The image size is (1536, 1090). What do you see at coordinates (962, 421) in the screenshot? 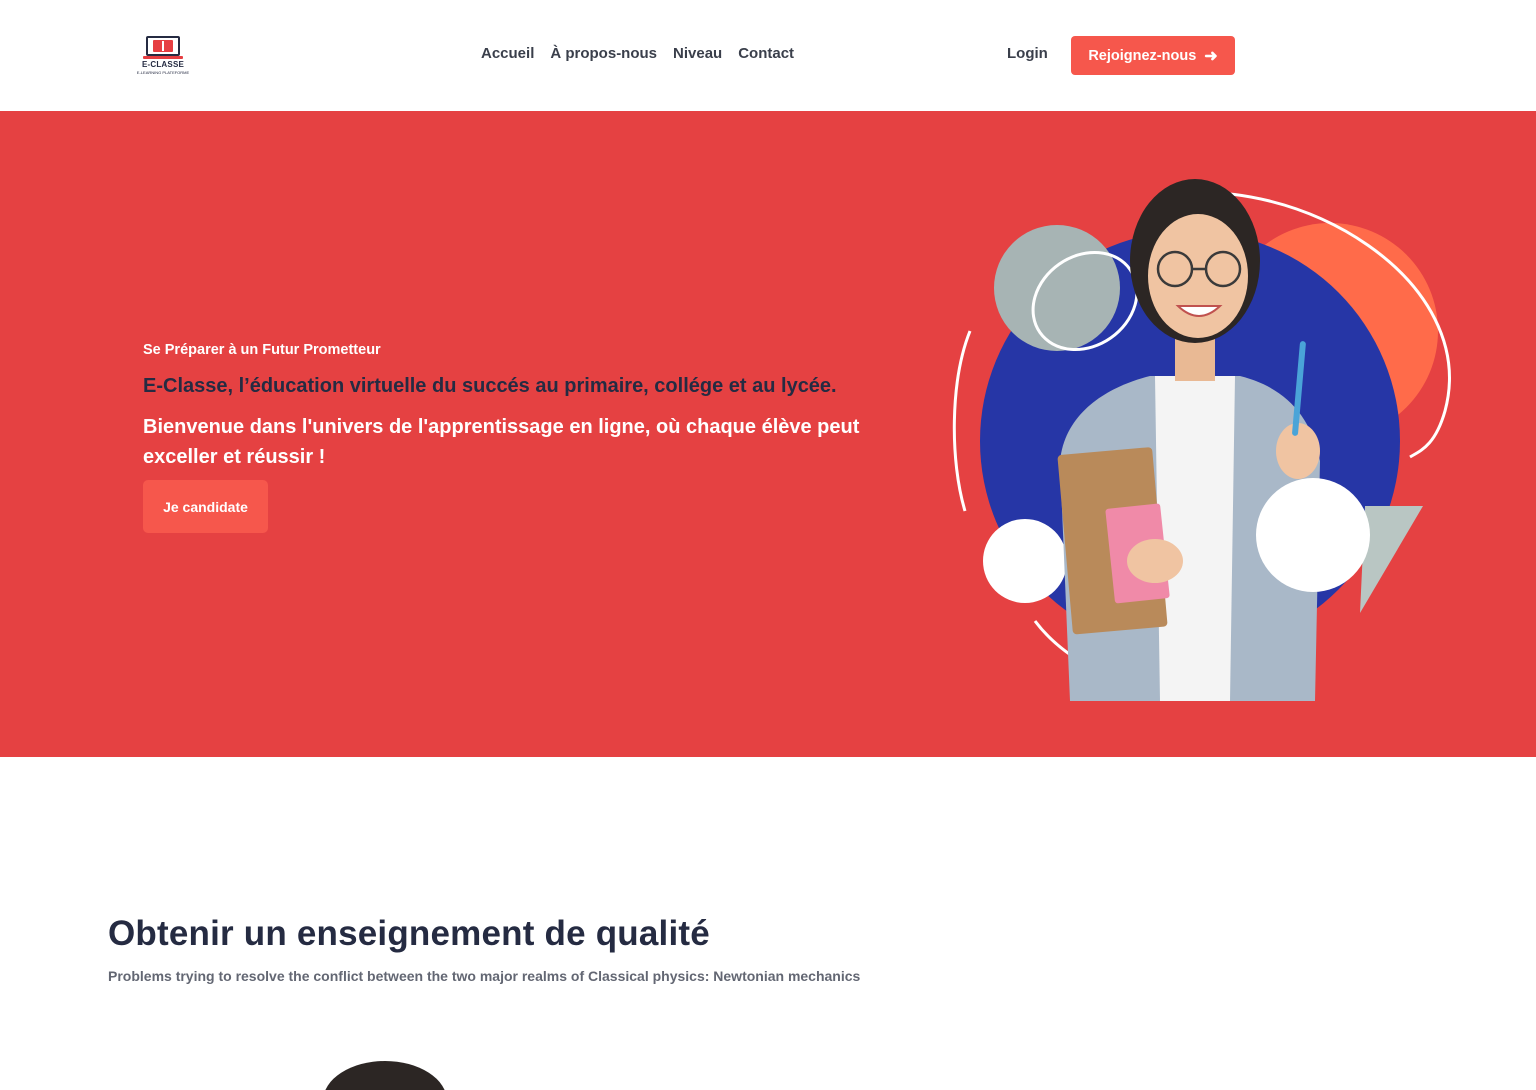
I see `white-arc-left` at bounding box center [962, 421].